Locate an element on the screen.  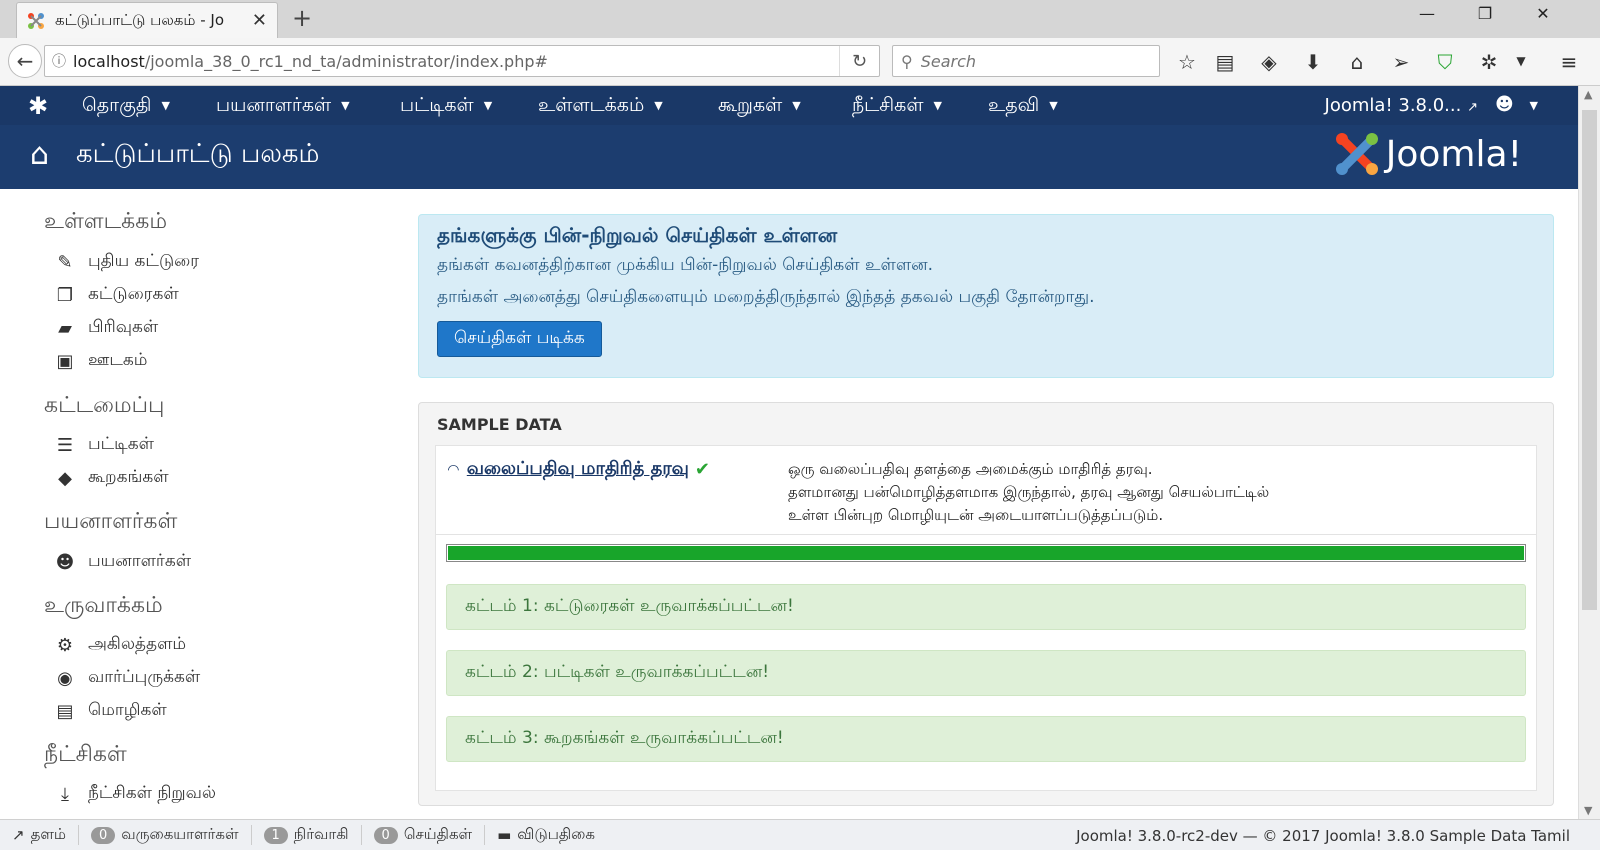
sidebar-item-users: ☻ பயனாளர்கள் is located at coordinates (122, 562).